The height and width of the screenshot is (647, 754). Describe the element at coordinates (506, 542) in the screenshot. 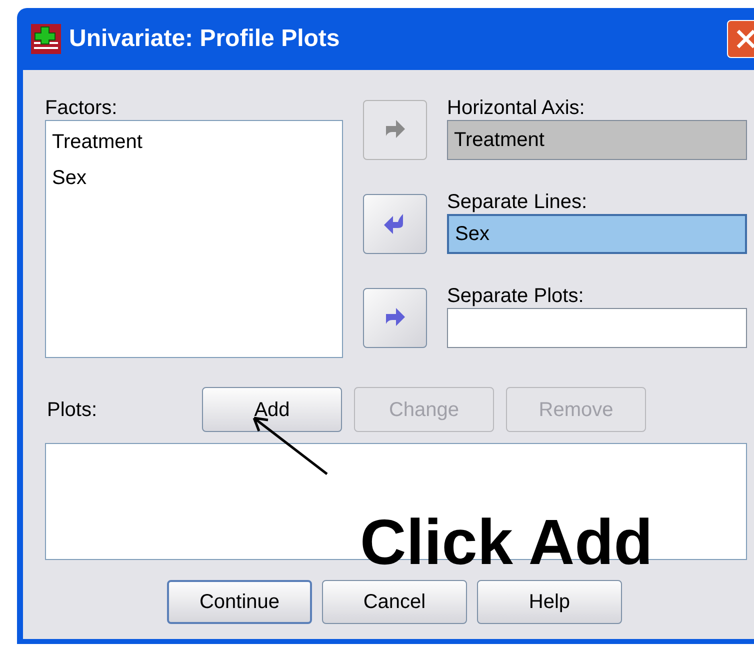

I see `annotation-text: Click Add` at that location.